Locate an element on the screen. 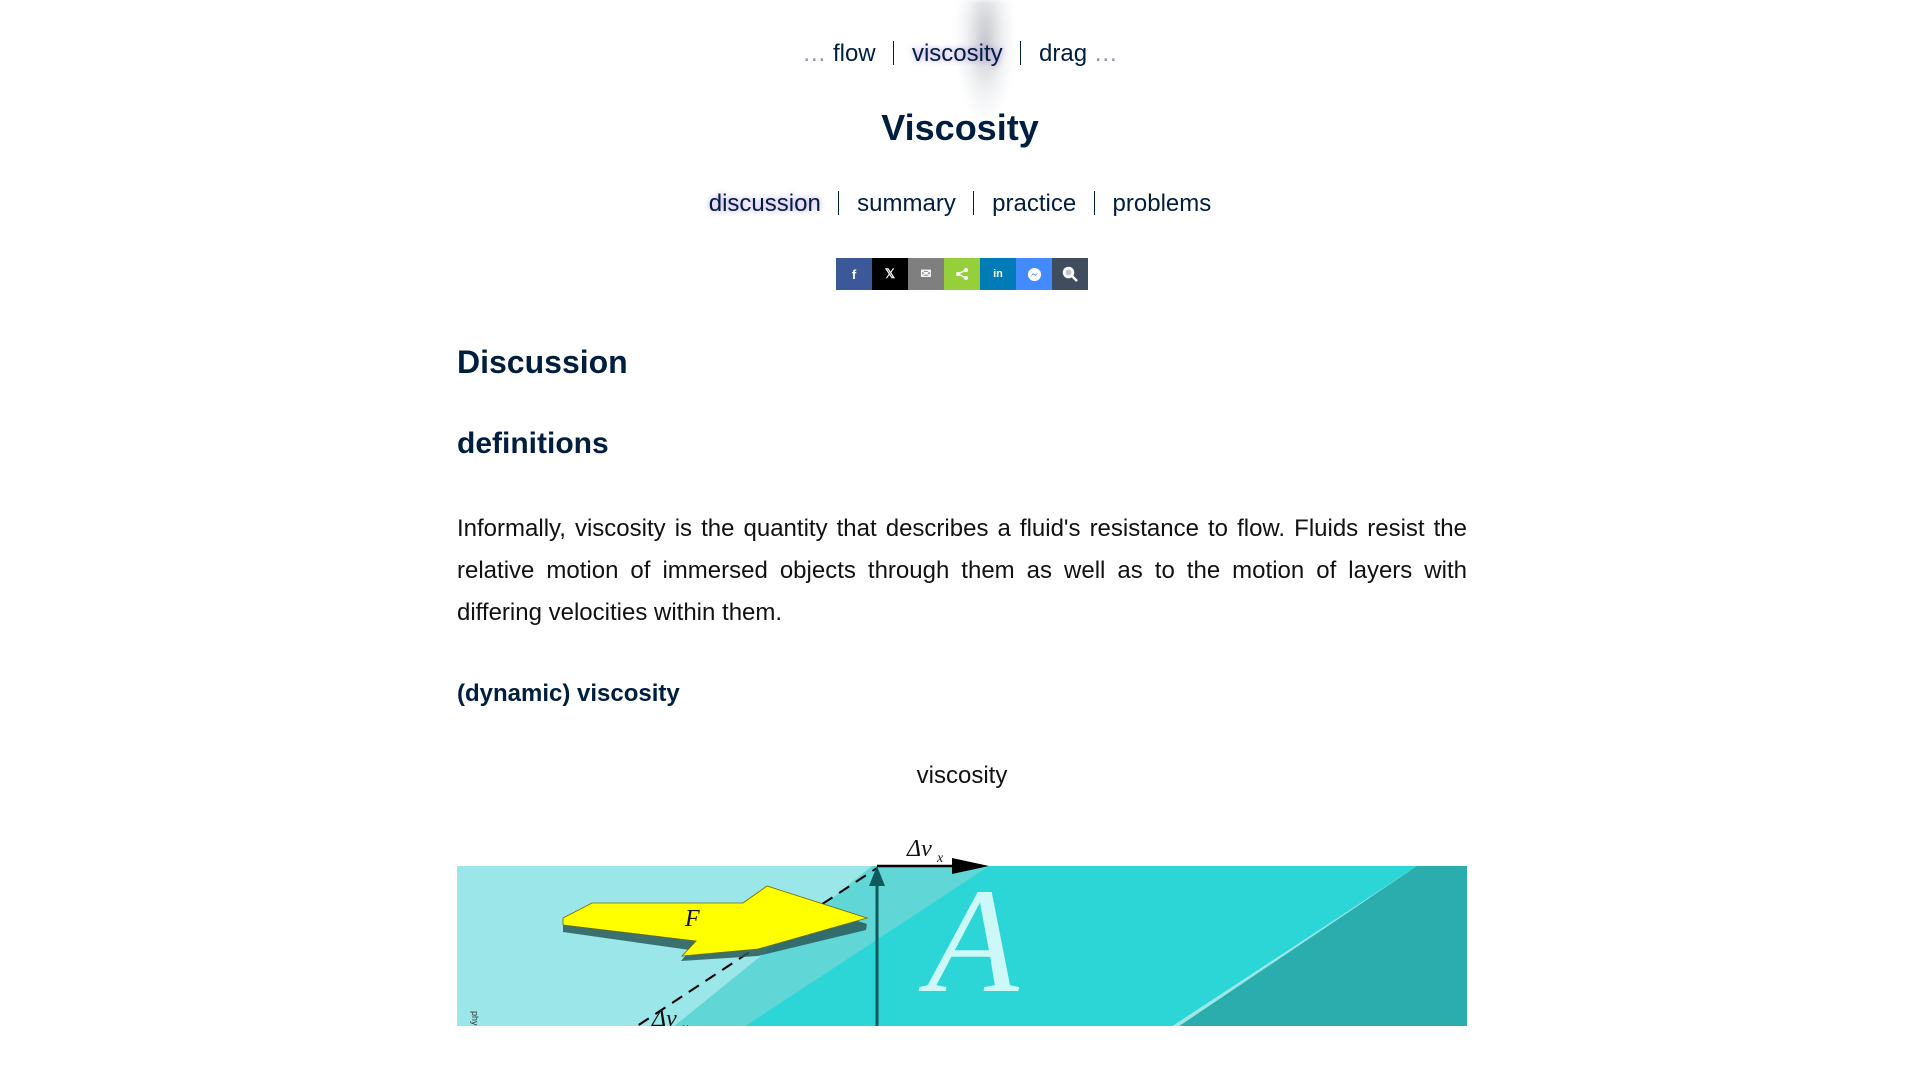 The image size is (1920, 1080). email-icon: ✉ is located at coordinates (926, 273).